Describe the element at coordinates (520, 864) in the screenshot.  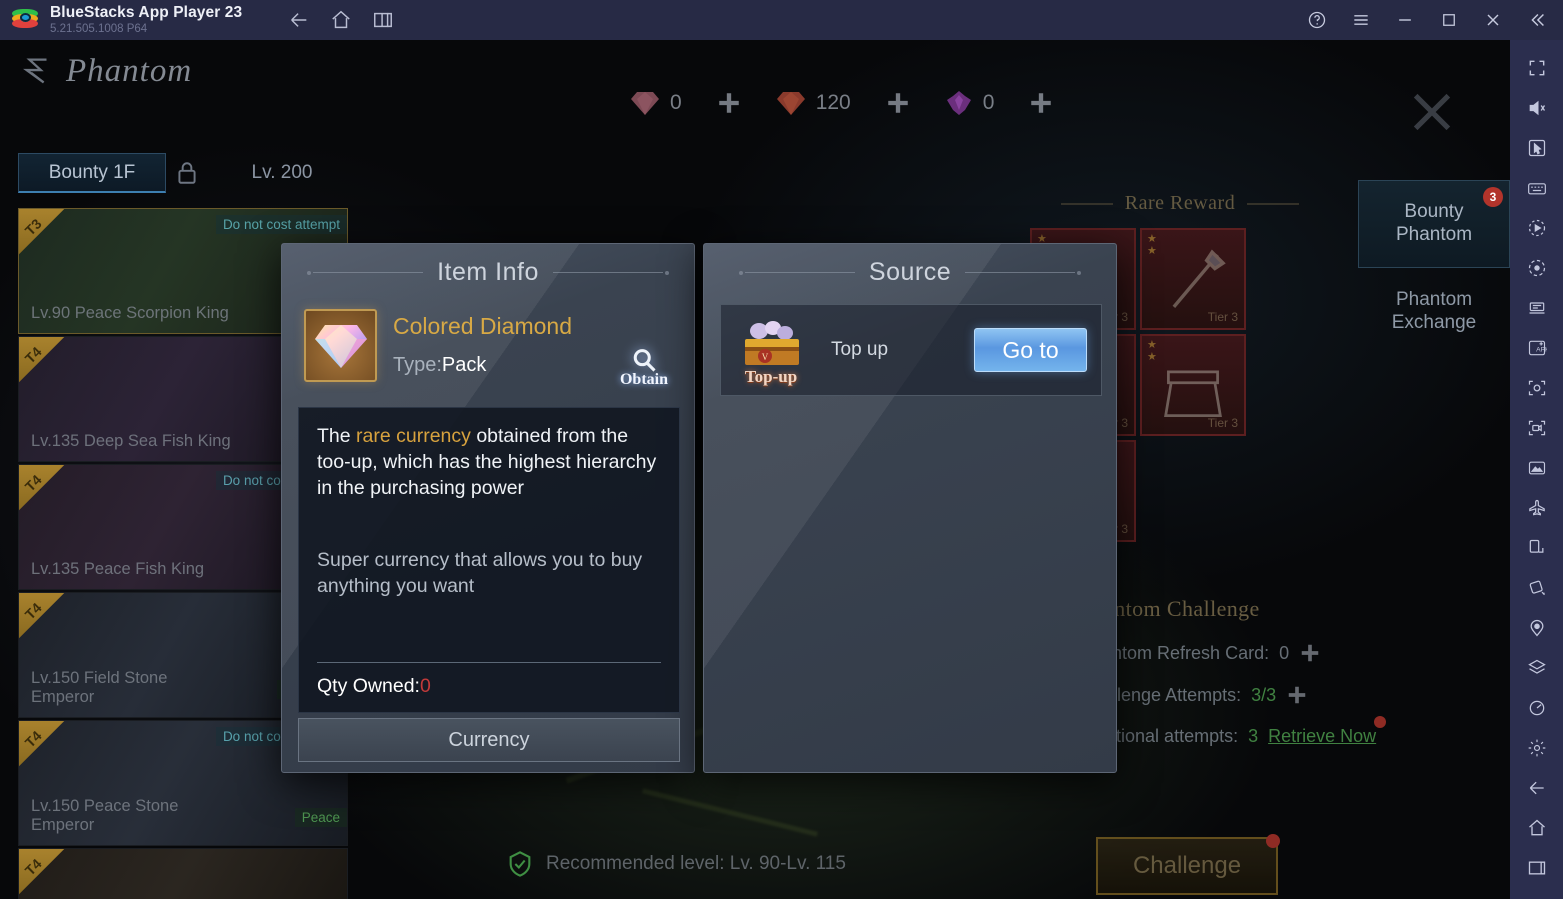
I see `check-shield-icon` at that location.